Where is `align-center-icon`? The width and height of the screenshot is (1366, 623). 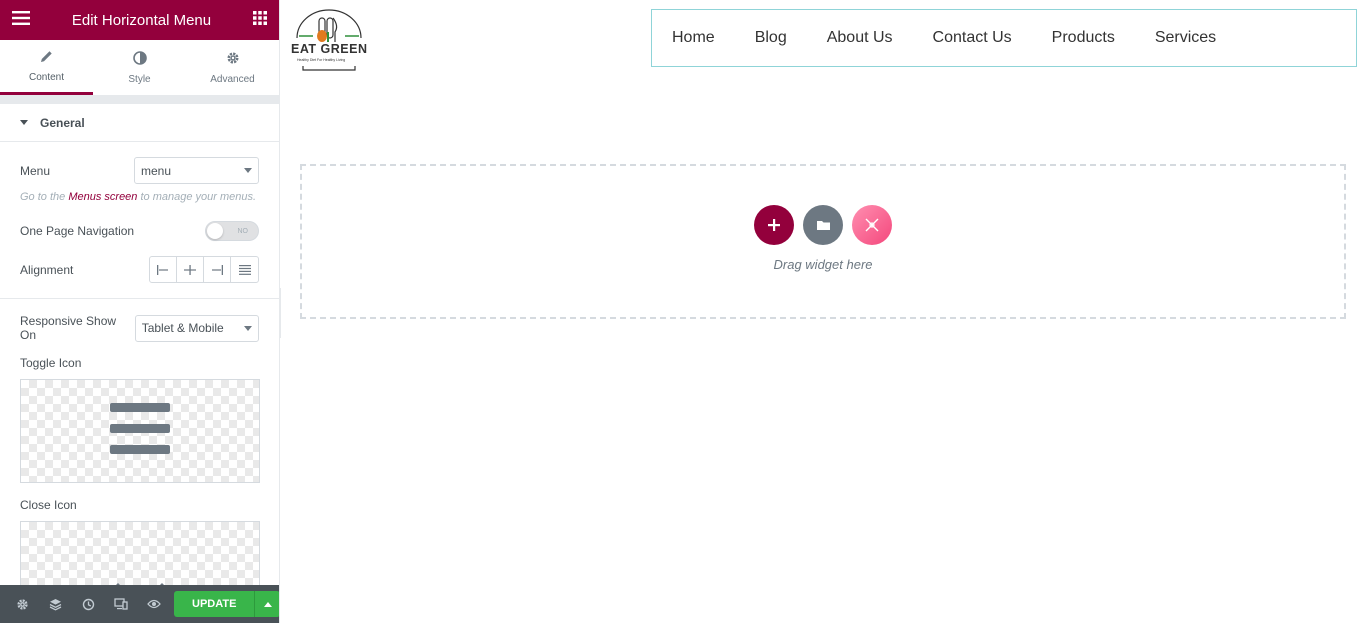
align-center-icon is located at coordinates (190, 269).